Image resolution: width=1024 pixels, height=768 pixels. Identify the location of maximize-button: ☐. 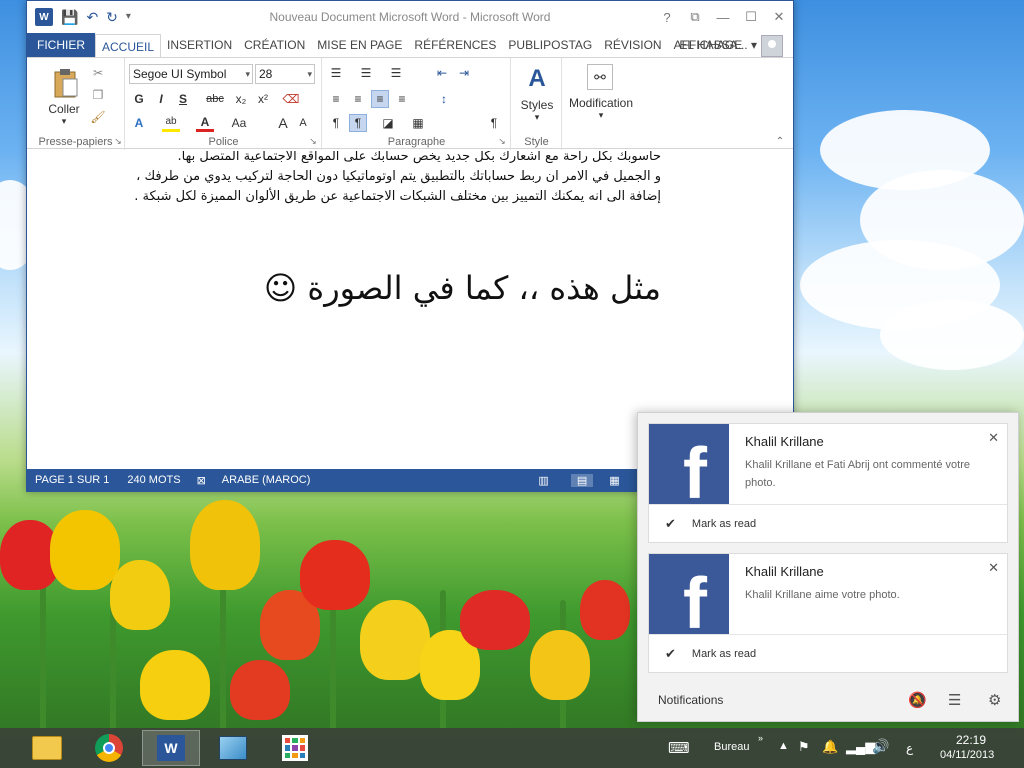
(751, 17).